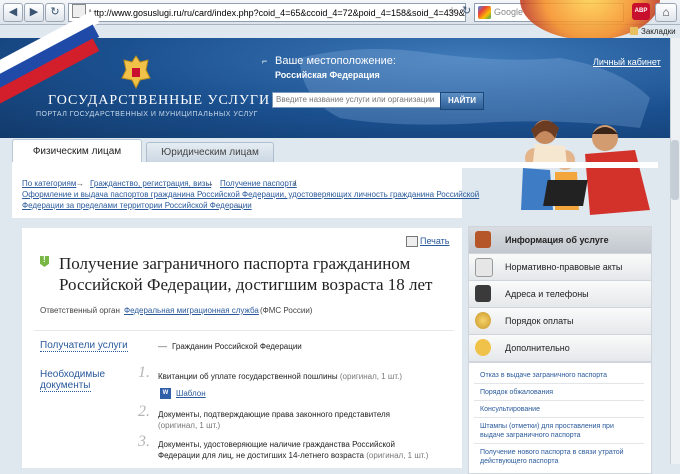  Describe the element at coordinates (72, 374) in the screenshot. I see `documents-label-1: Необходимые` at that location.